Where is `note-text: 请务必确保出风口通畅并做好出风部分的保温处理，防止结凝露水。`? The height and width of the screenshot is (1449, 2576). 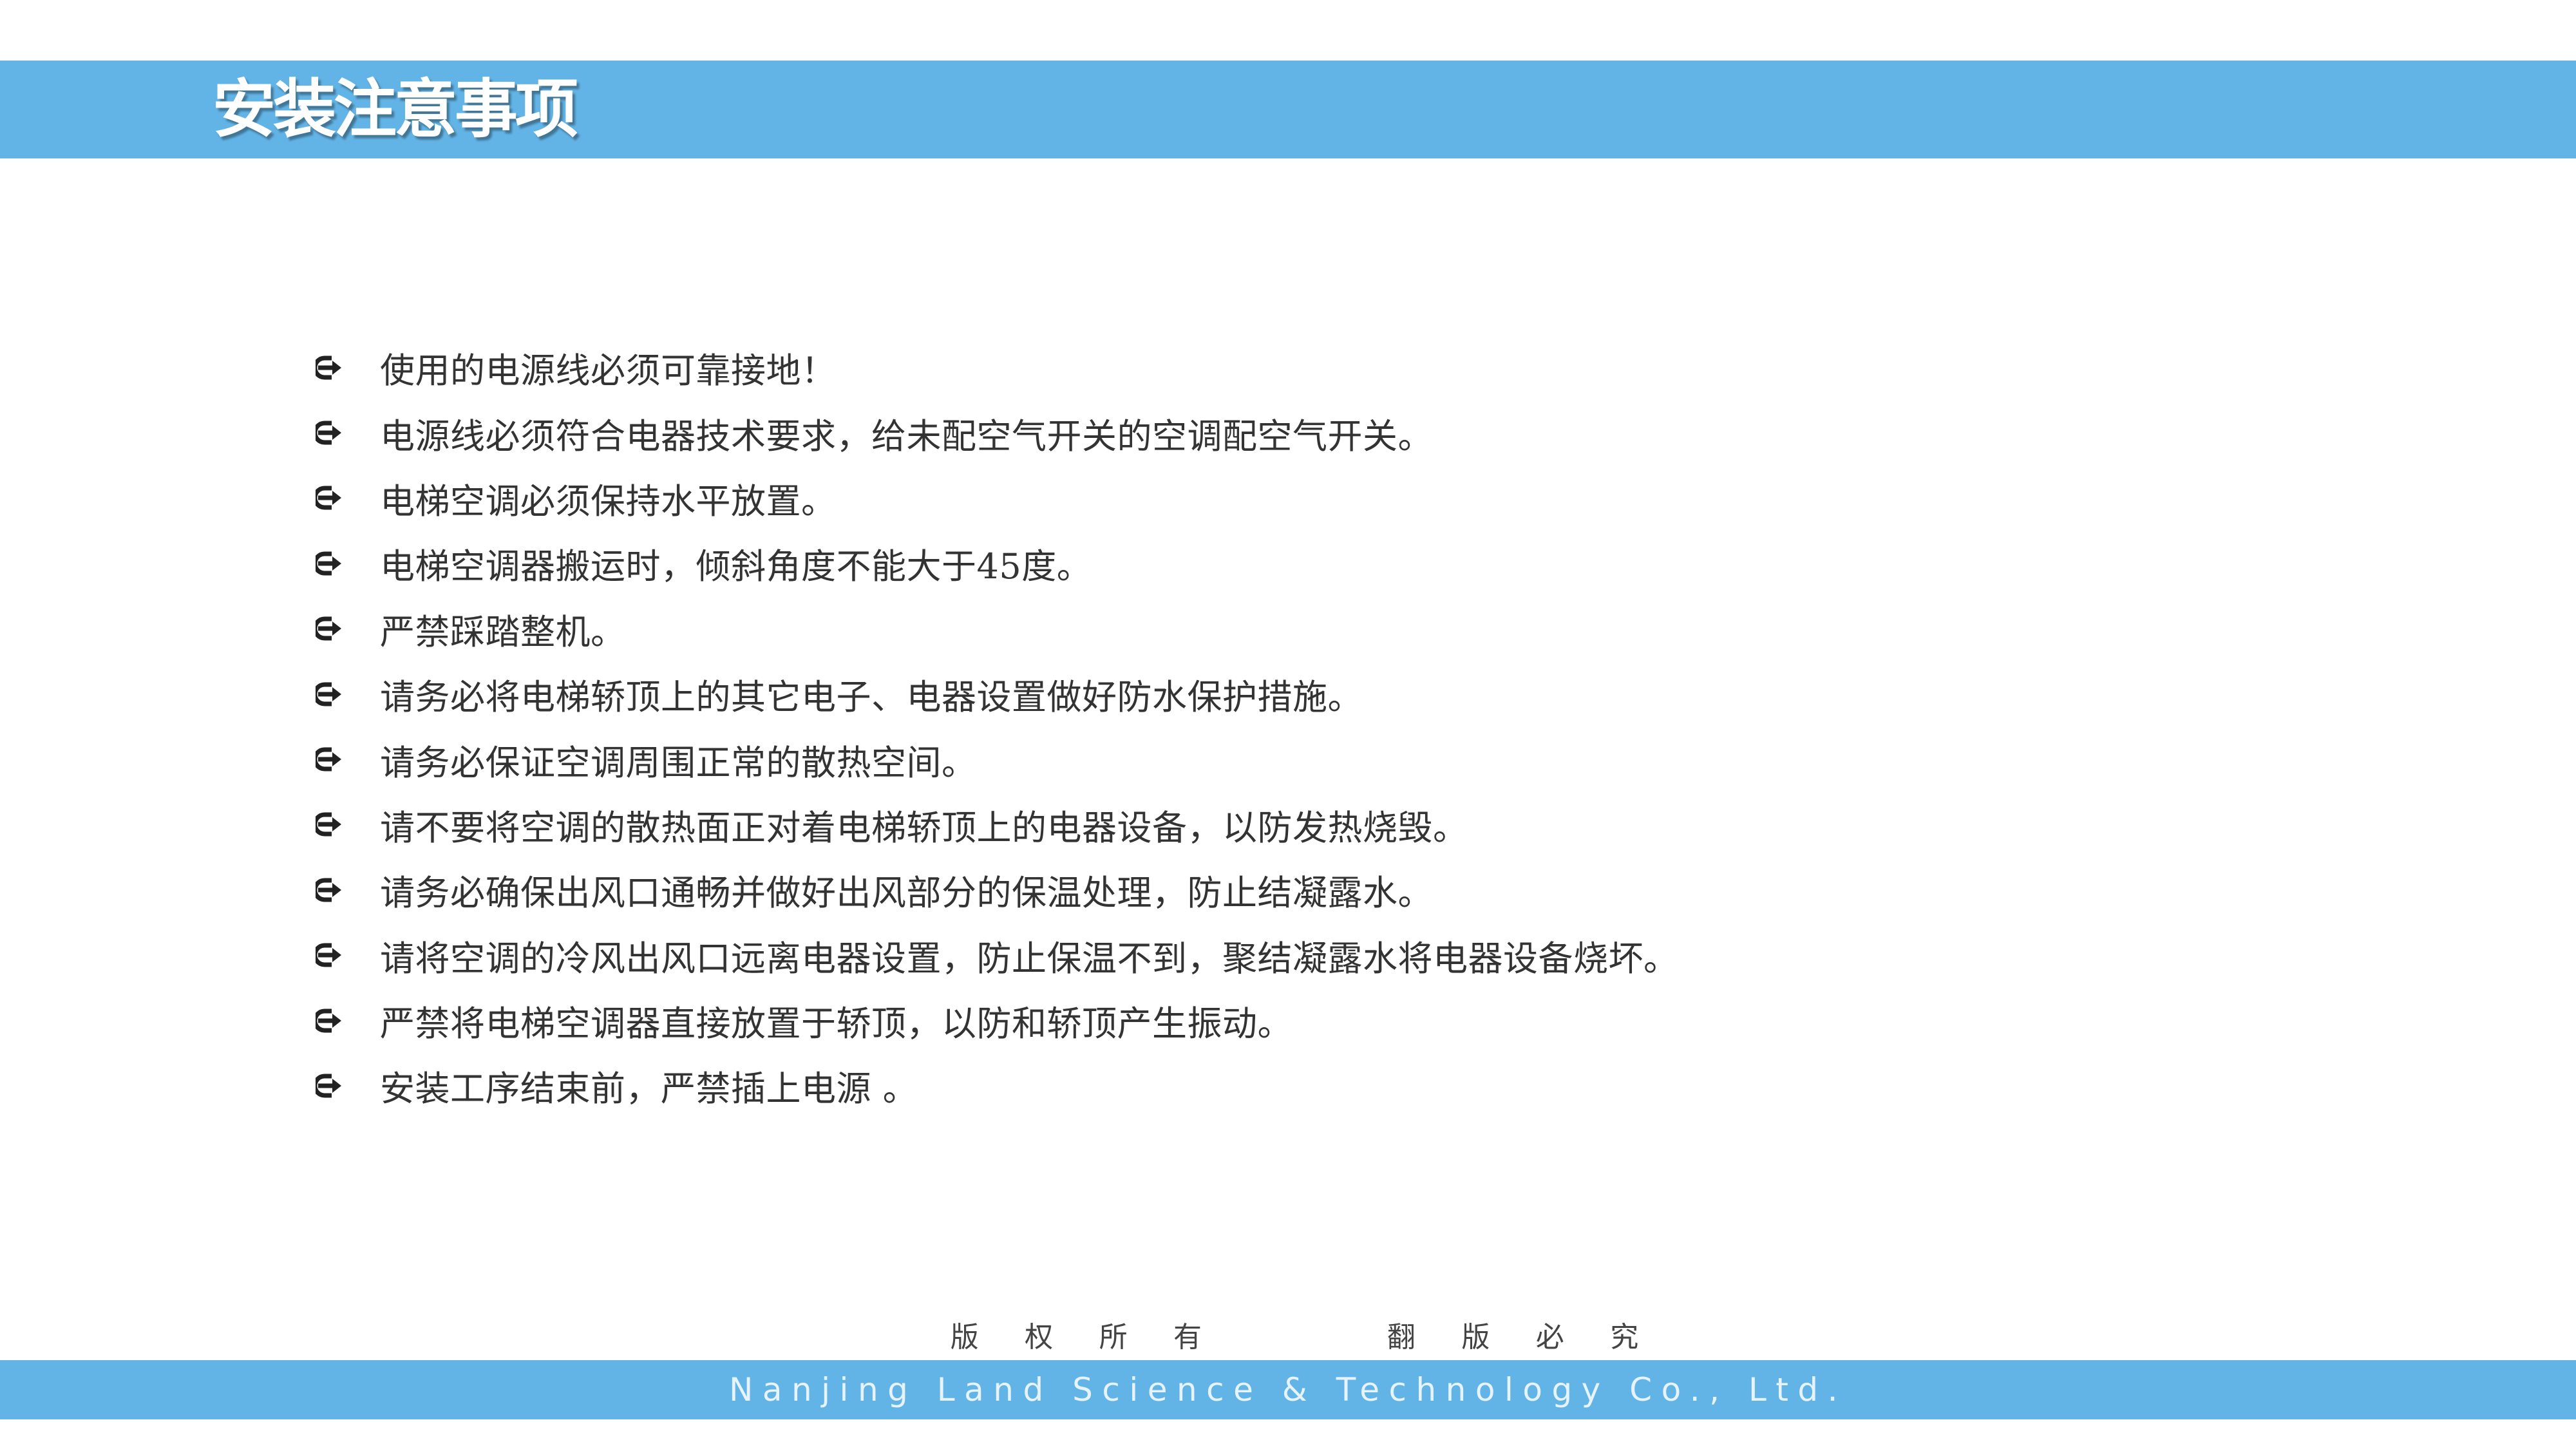 note-text: 请务必确保出风口通畅并做好出风部分的保温处理，防止结凝露水。 is located at coordinates (907, 893).